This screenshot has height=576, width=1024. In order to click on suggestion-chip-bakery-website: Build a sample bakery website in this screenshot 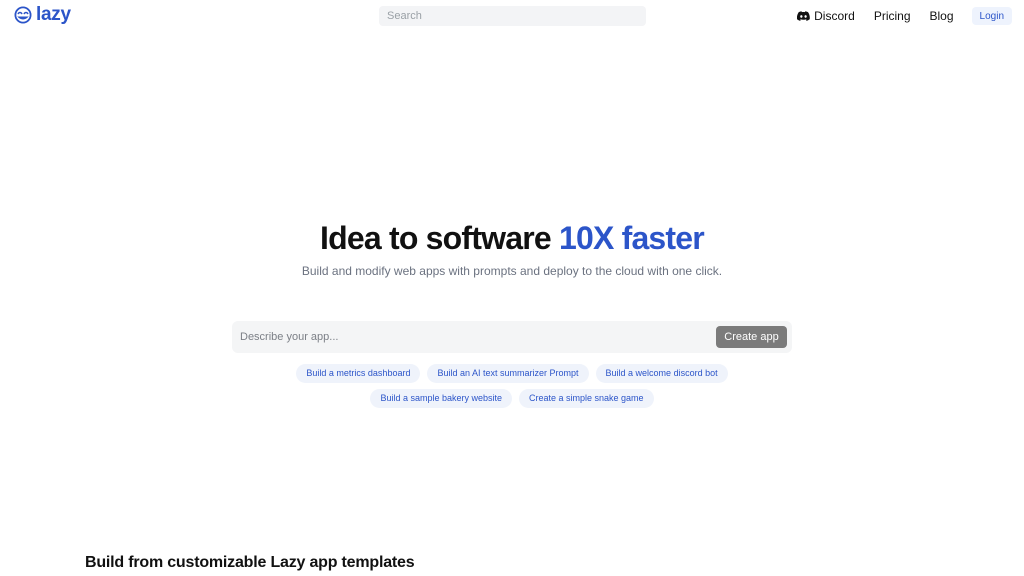, I will do `click(441, 398)`.